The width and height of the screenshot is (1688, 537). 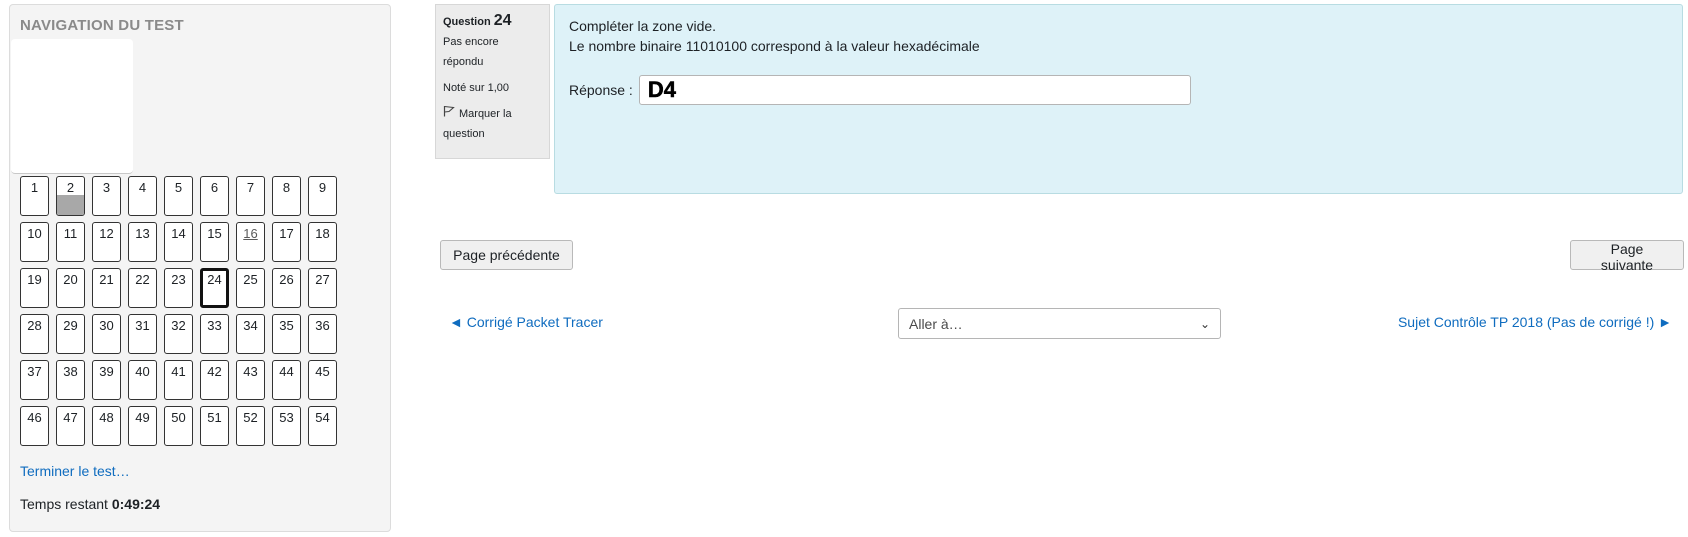 I want to click on question-nav-number: 4, so click(x=142, y=187).